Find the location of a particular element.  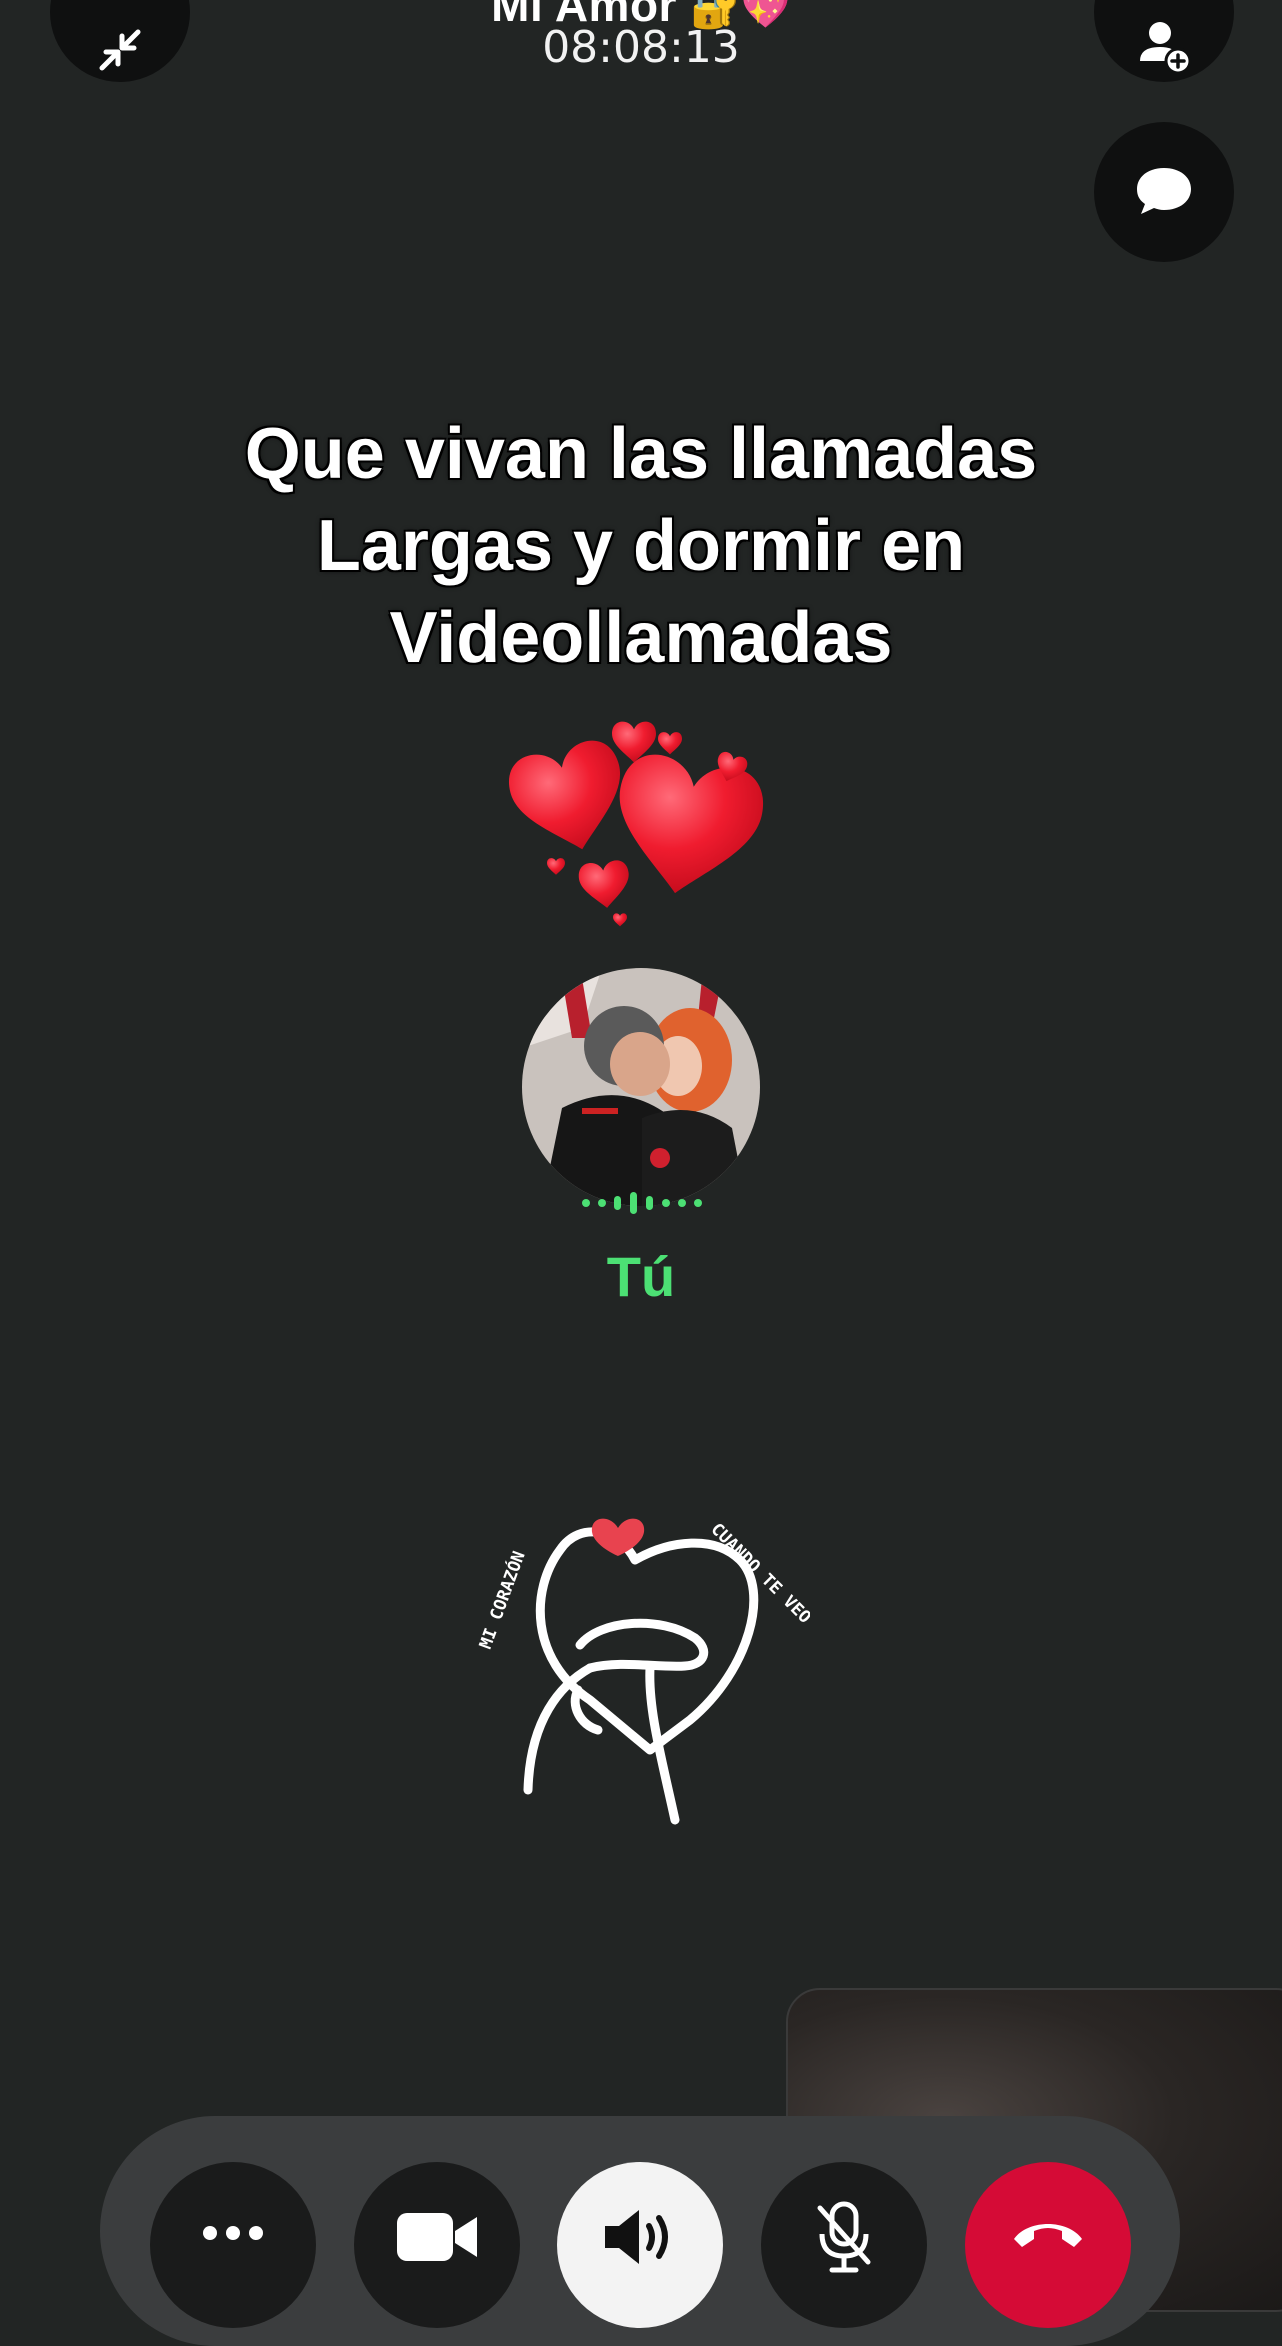

chat-button is located at coordinates (1164, 192).